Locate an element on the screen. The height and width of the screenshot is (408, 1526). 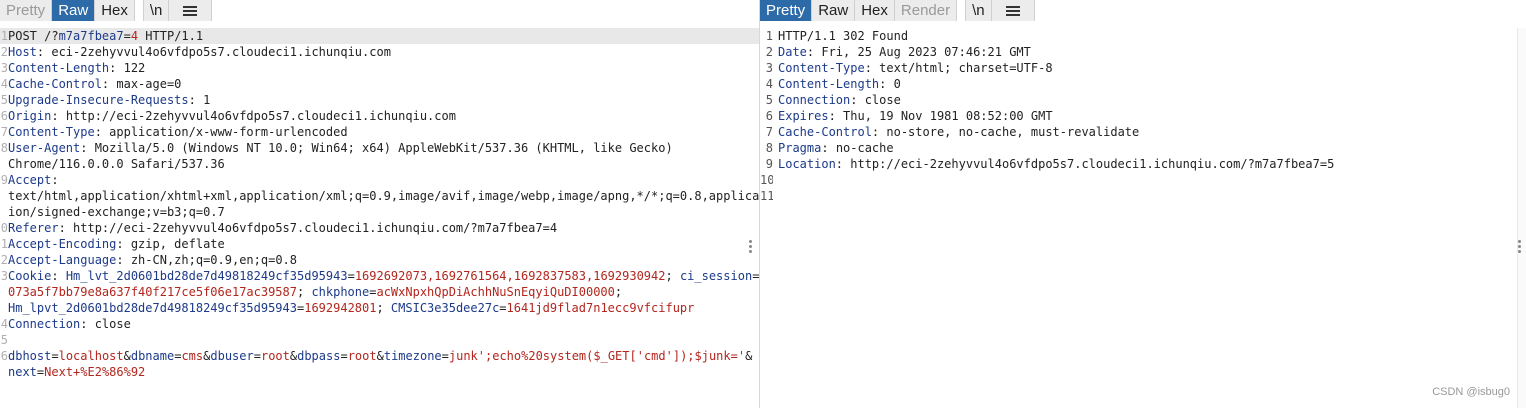
vertical-scrollbar is located at coordinates (1521, 218).